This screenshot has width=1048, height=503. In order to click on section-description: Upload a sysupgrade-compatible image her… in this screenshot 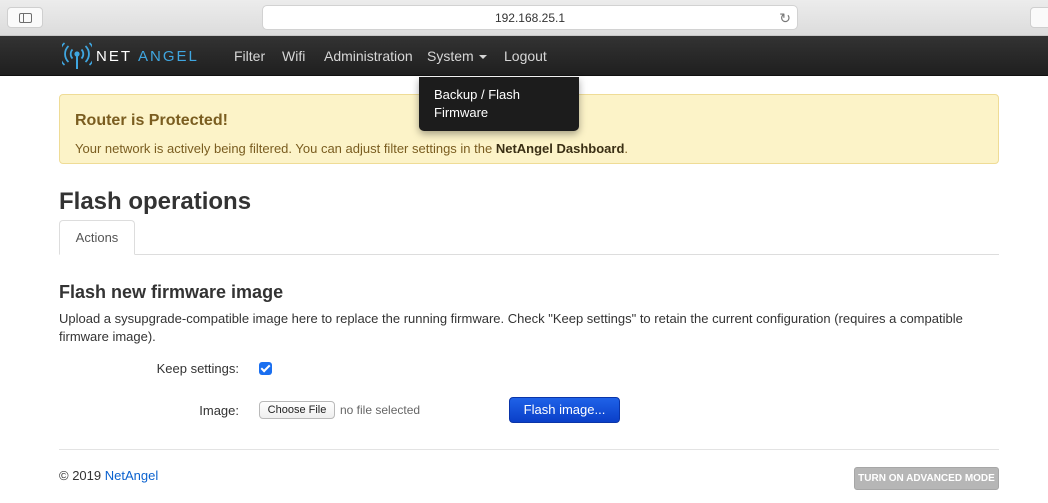, I will do `click(511, 327)`.